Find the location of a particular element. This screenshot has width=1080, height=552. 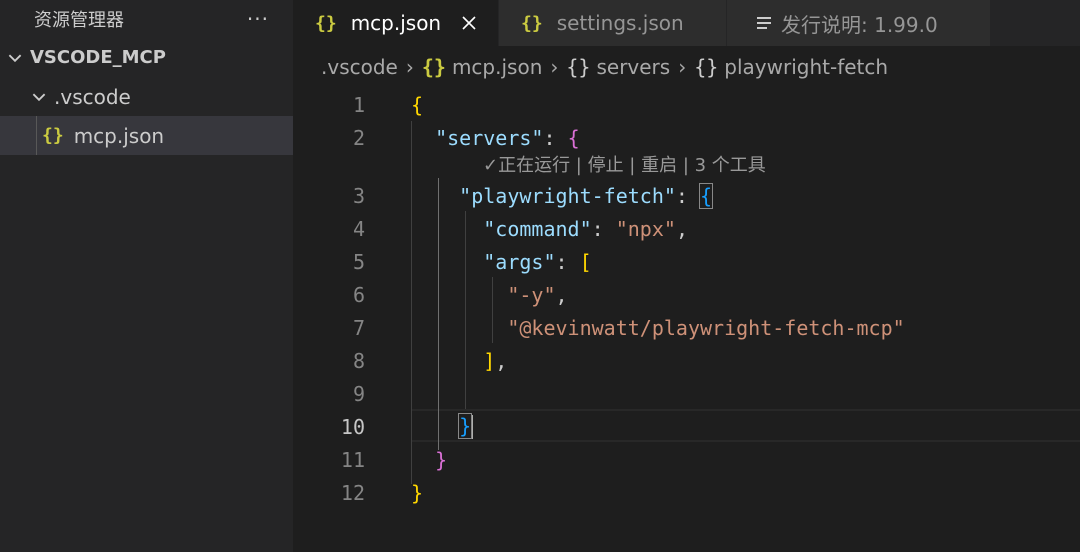

tab-settings-json: {} settings.json is located at coordinates (613, 23).